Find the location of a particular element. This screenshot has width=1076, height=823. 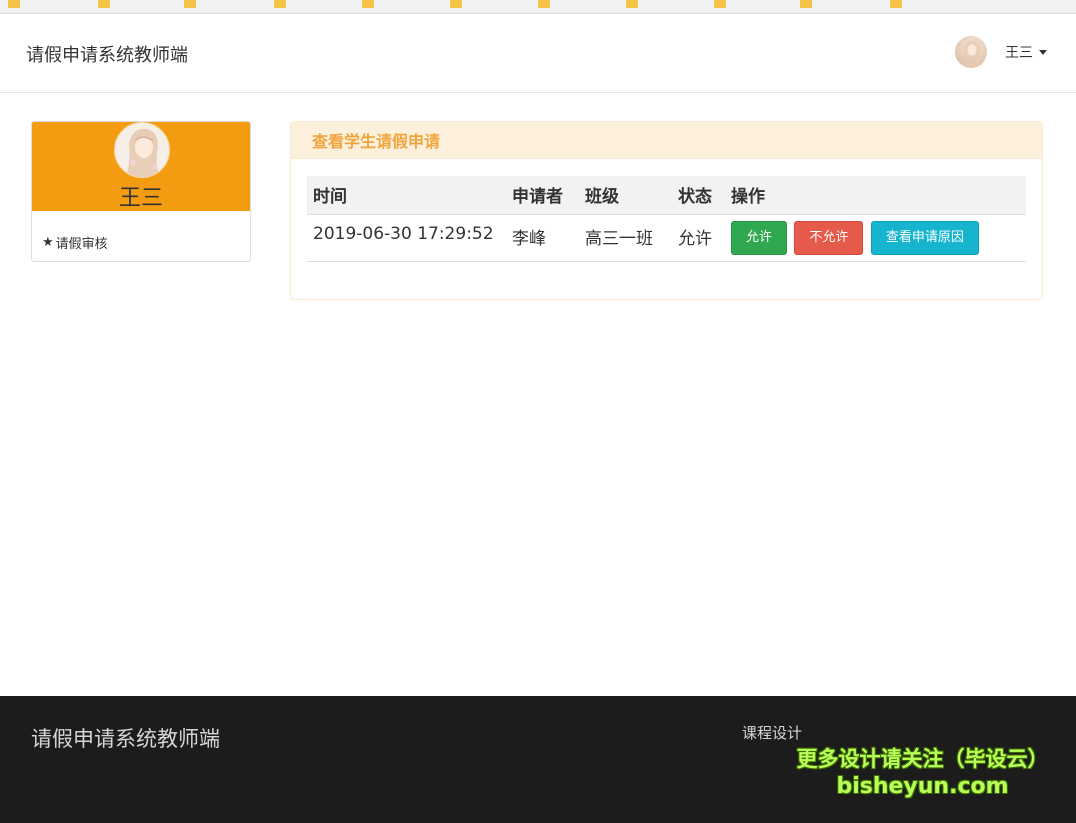

column-header-applicant: 申请者 is located at coordinates (542, 195).